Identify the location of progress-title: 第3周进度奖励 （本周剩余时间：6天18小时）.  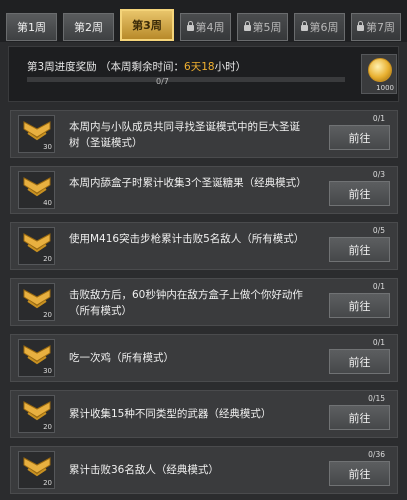
(136, 66).